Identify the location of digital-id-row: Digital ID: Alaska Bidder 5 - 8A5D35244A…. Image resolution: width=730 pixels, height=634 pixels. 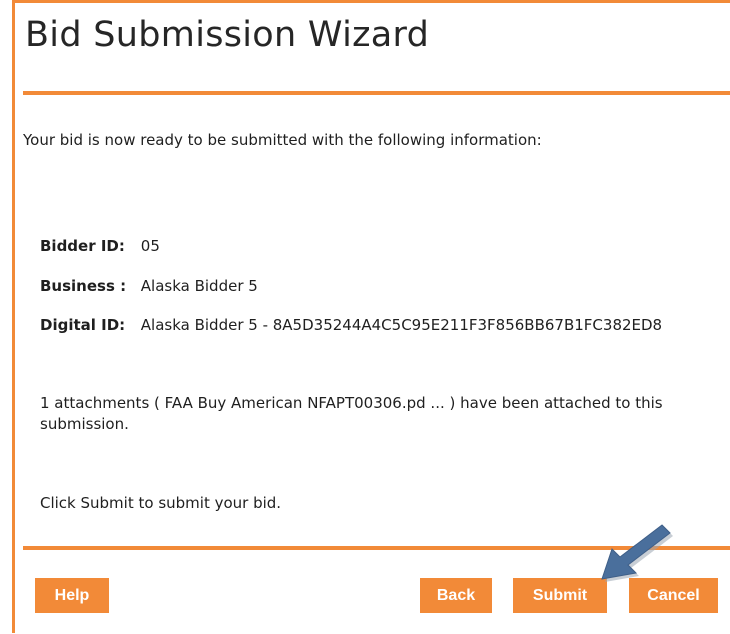
(351, 325).